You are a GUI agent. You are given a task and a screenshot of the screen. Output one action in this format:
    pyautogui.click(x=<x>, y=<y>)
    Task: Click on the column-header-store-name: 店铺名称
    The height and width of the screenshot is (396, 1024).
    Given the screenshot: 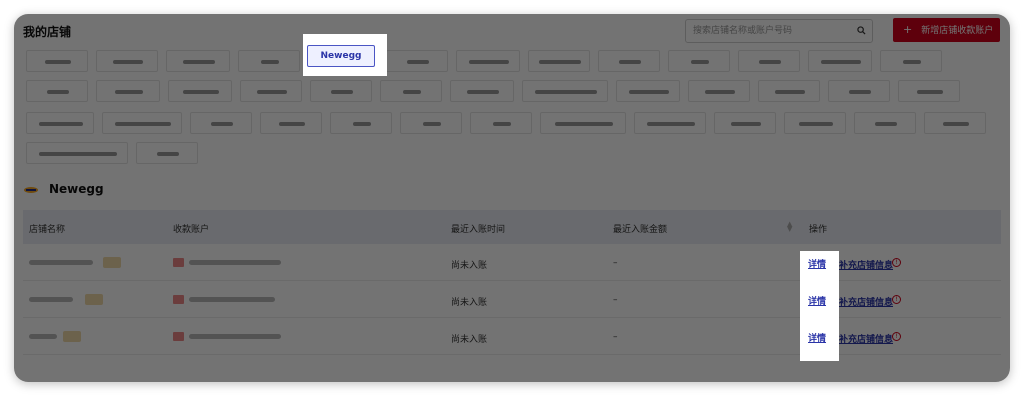 What is the action you would take?
    pyautogui.click(x=47, y=230)
    